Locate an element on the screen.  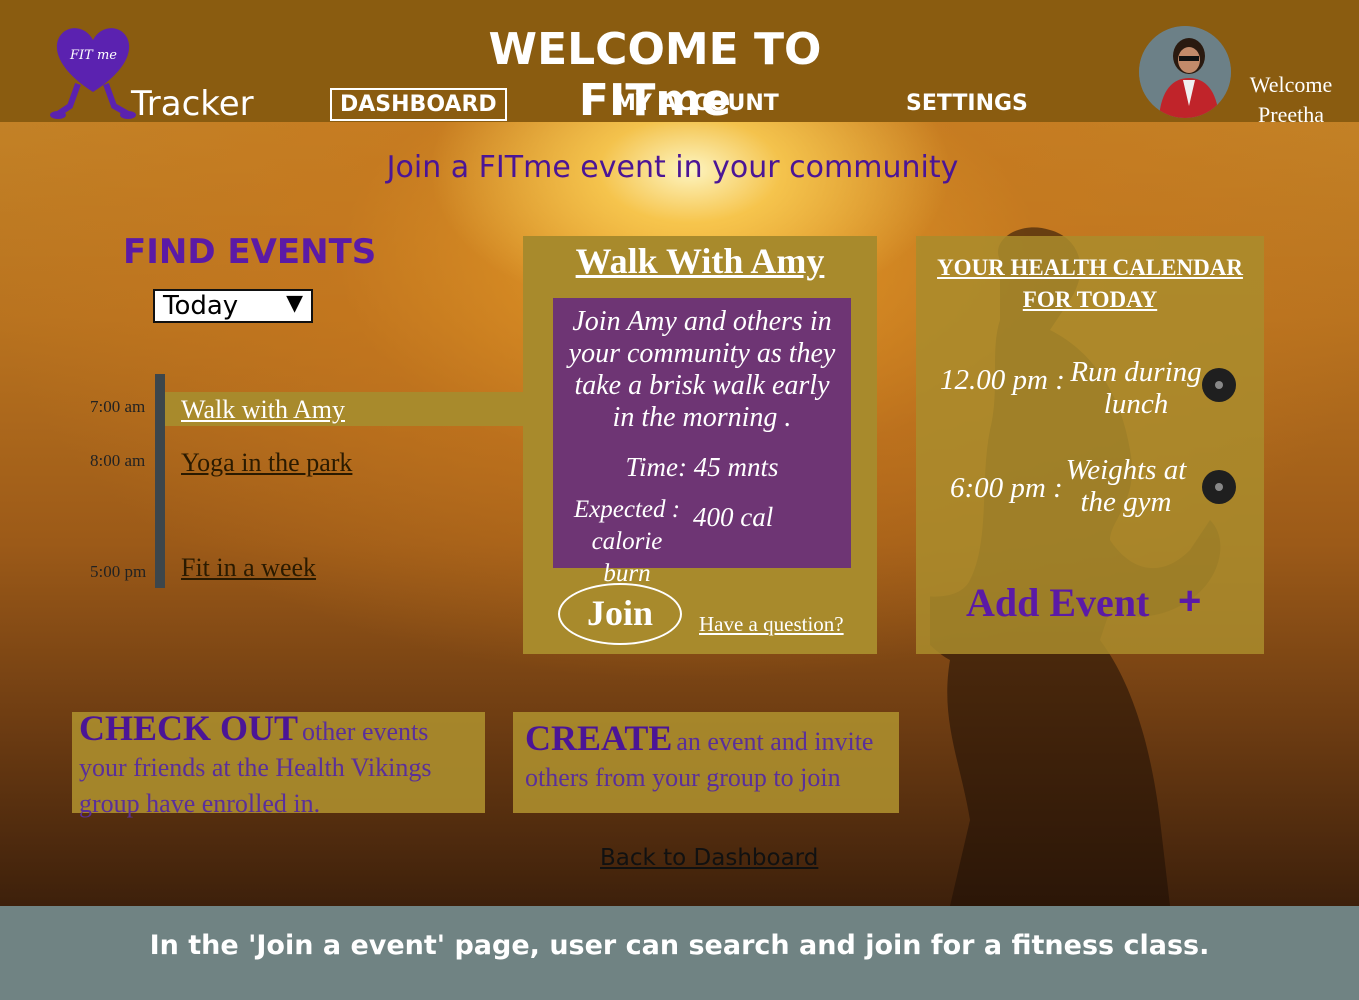
slot-activity: Run during lunch is located at coordinates (1136, 388).